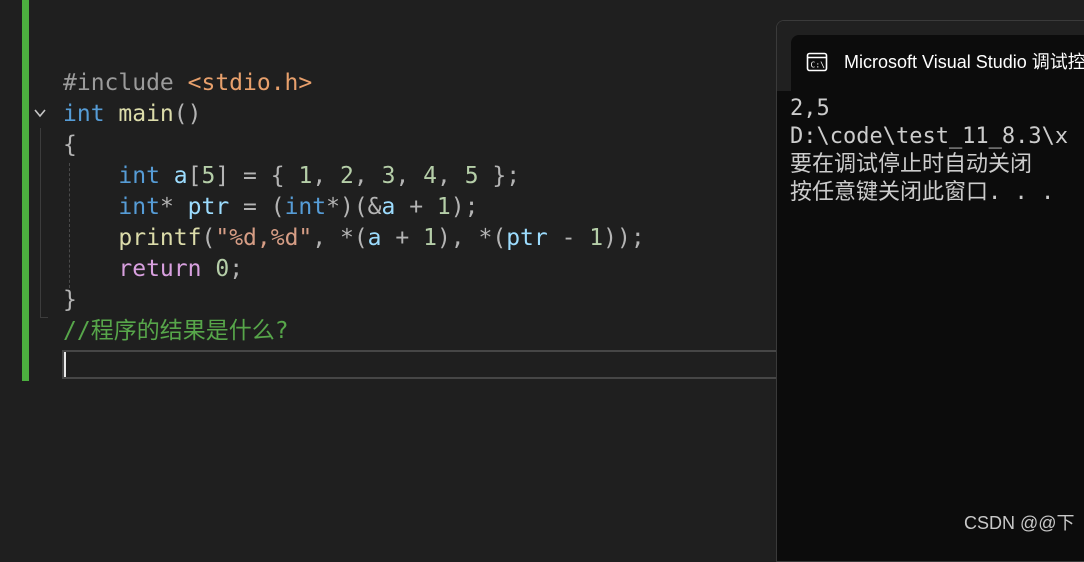  I want to click on fold-guide-line, so click(40, 223).